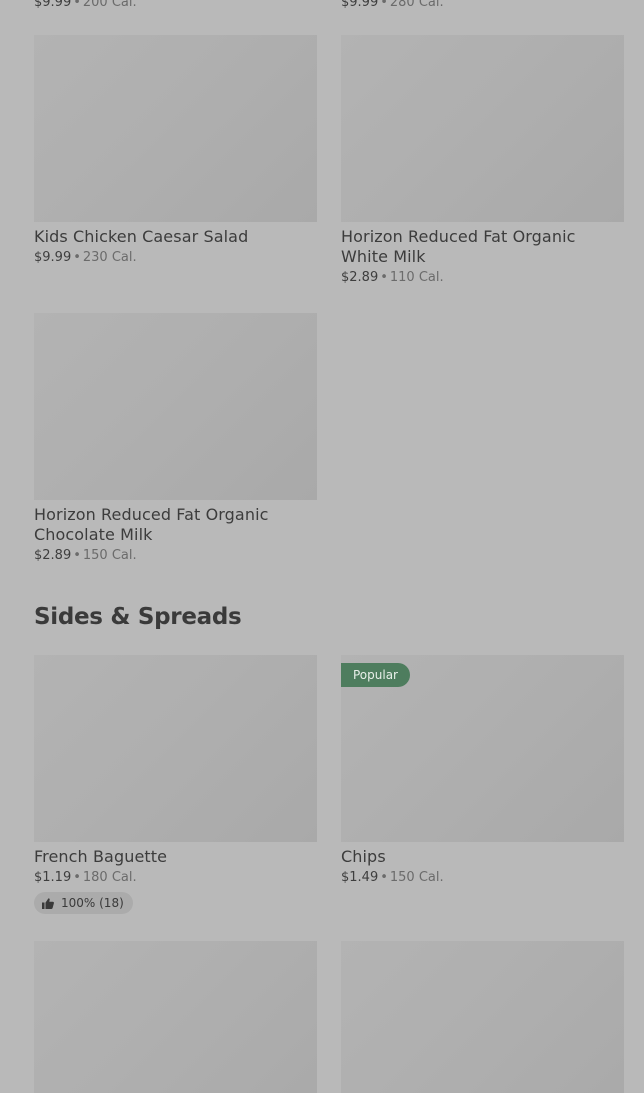 Image resolution: width=644 pixels, height=1093 pixels. I want to click on thumbs-up-icon, so click(48, 903).